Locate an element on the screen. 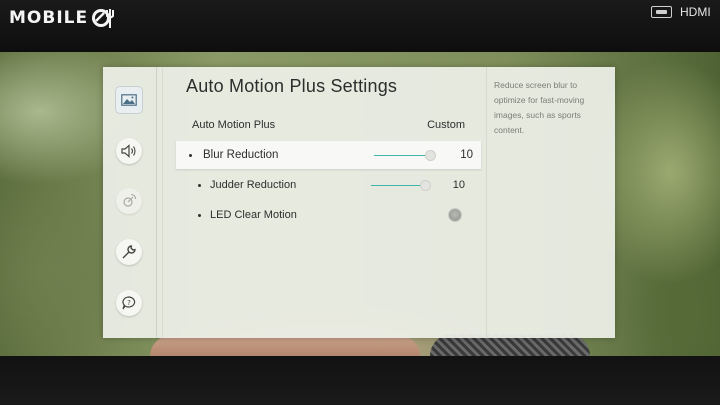 This screenshot has height=405, width=720. blur-reduction-slider-track is located at coordinates (402, 155).